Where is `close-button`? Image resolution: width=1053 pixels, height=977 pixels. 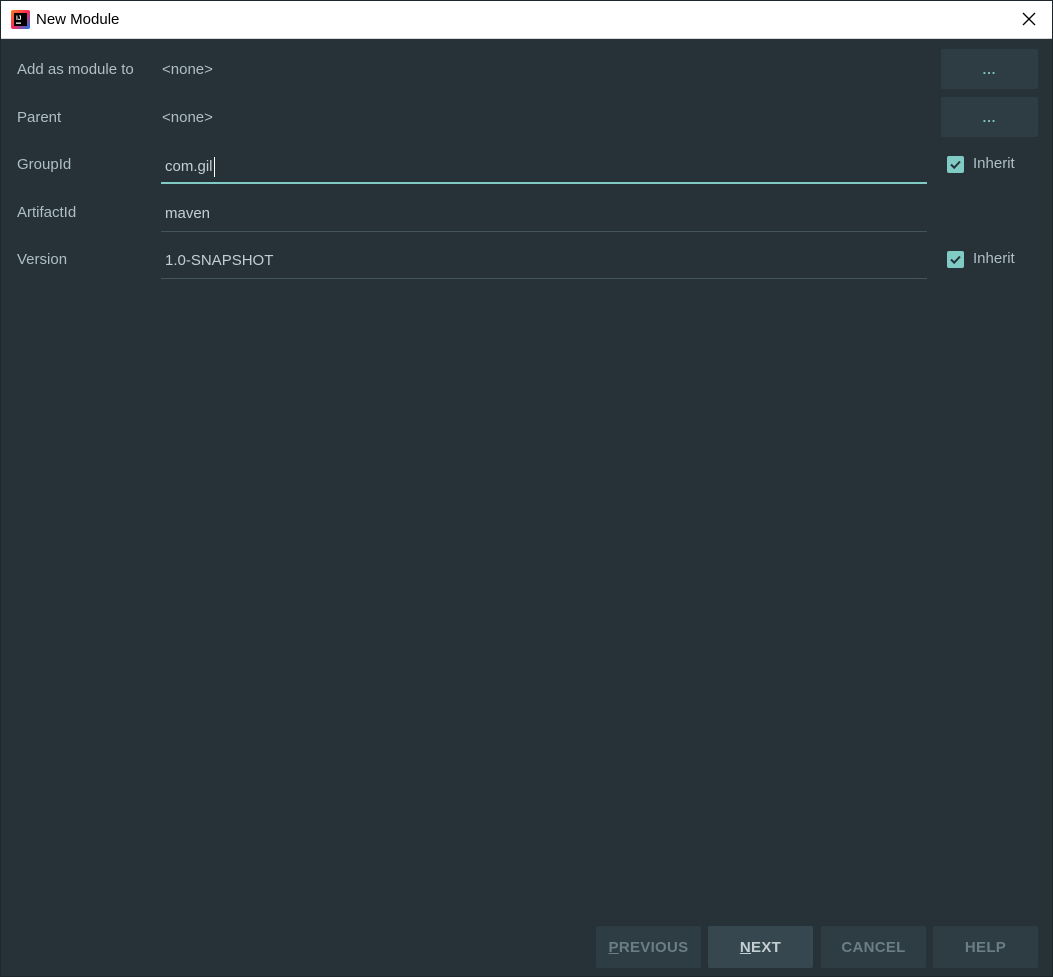
close-button is located at coordinates (1029, 19).